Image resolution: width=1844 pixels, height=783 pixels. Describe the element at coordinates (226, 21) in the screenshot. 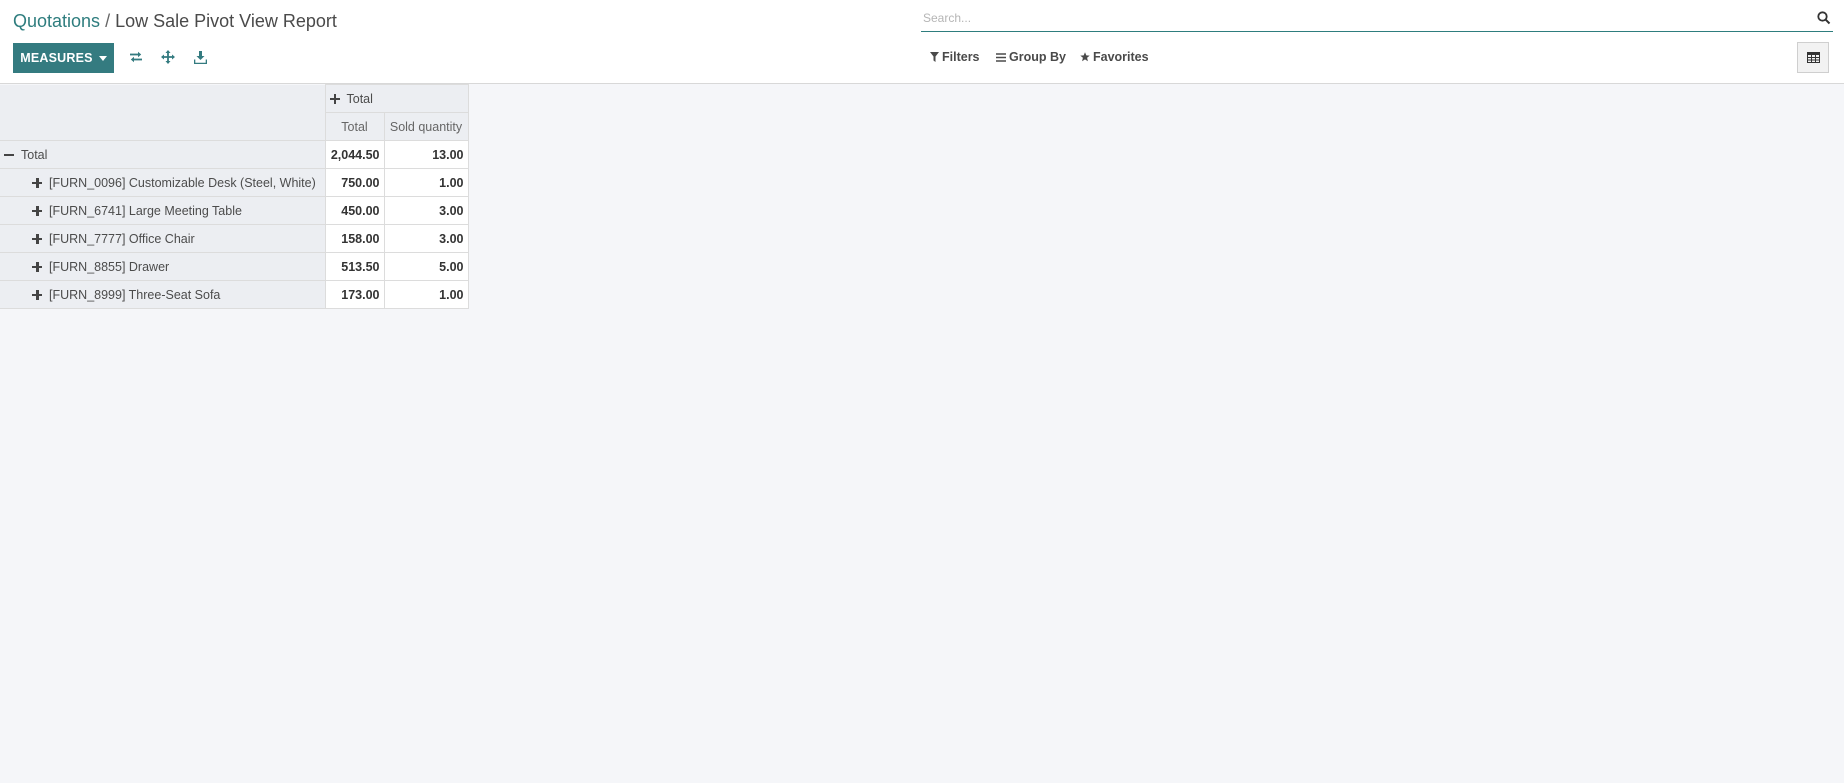

I see `page-title: Low Sale Pivot View Report` at that location.